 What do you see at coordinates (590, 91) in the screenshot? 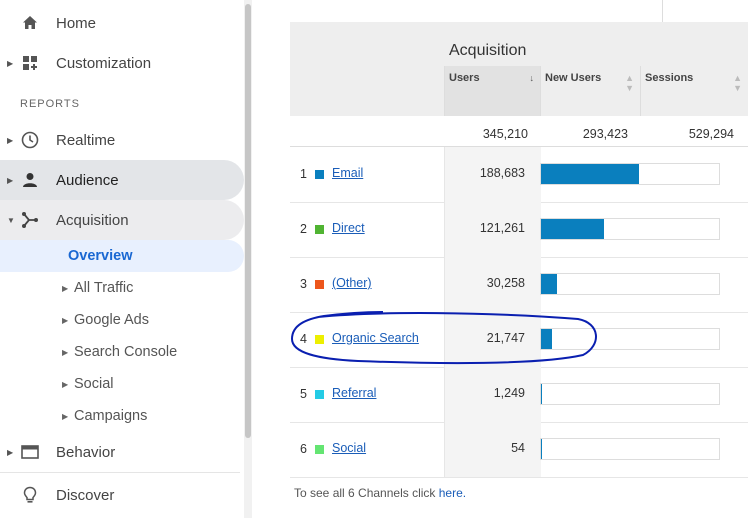
I see `column-header-new-users: New Users ▲ ▼` at bounding box center [590, 91].